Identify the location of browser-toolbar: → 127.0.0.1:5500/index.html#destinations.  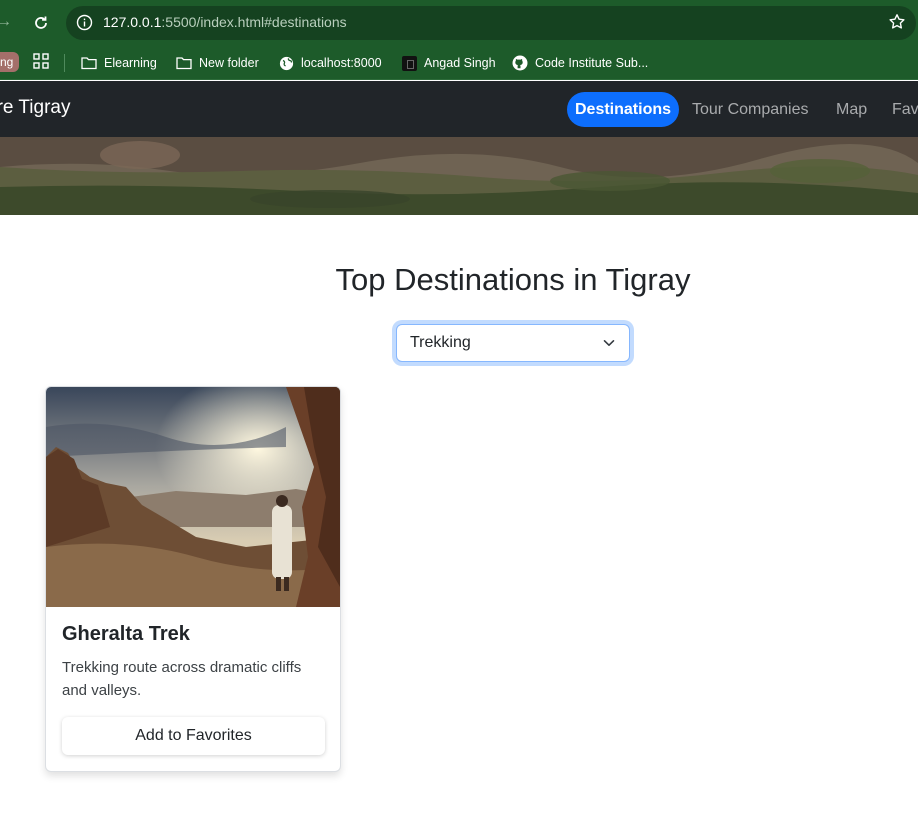
(459, 23).